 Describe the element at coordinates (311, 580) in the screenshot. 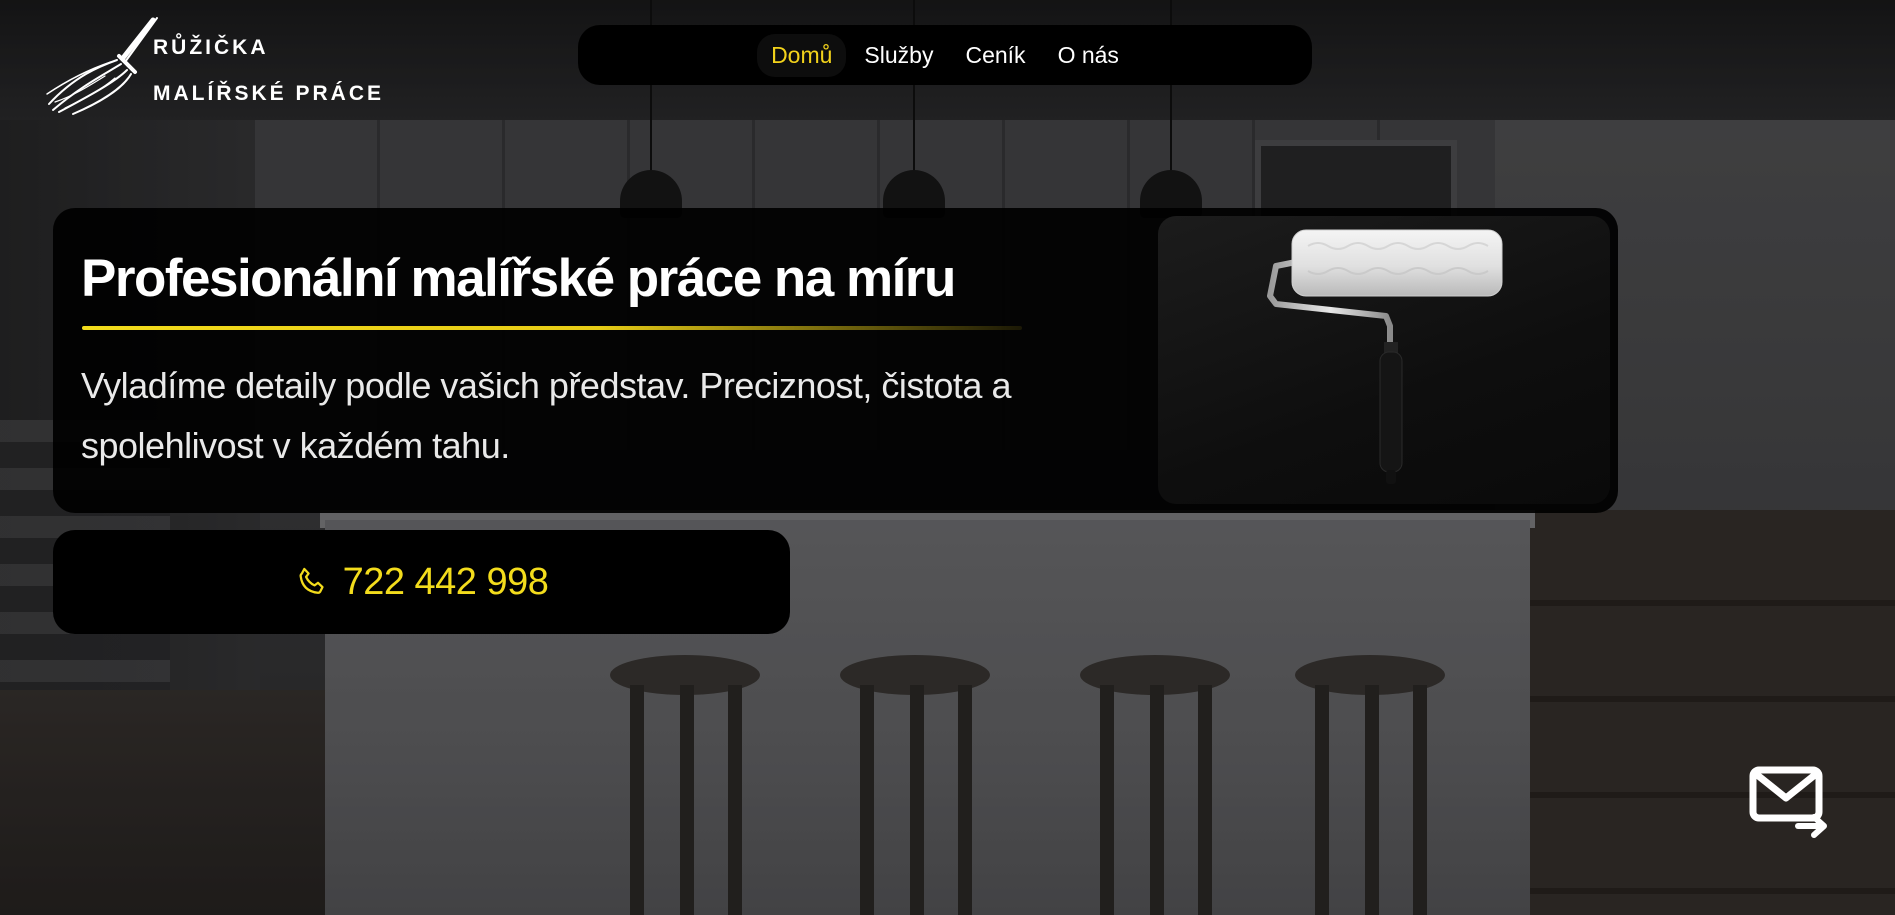

I see `phone-icon` at that location.